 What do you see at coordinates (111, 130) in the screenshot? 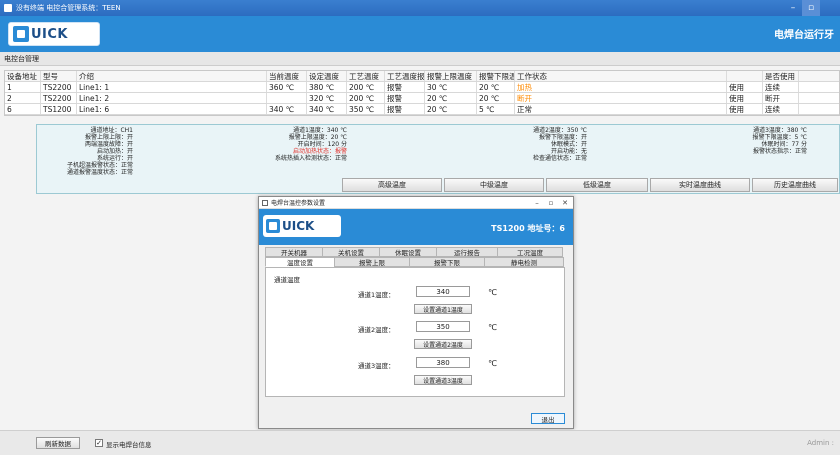
I see `detail-item: 通道地址：CH1` at bounding box center [111, 130].